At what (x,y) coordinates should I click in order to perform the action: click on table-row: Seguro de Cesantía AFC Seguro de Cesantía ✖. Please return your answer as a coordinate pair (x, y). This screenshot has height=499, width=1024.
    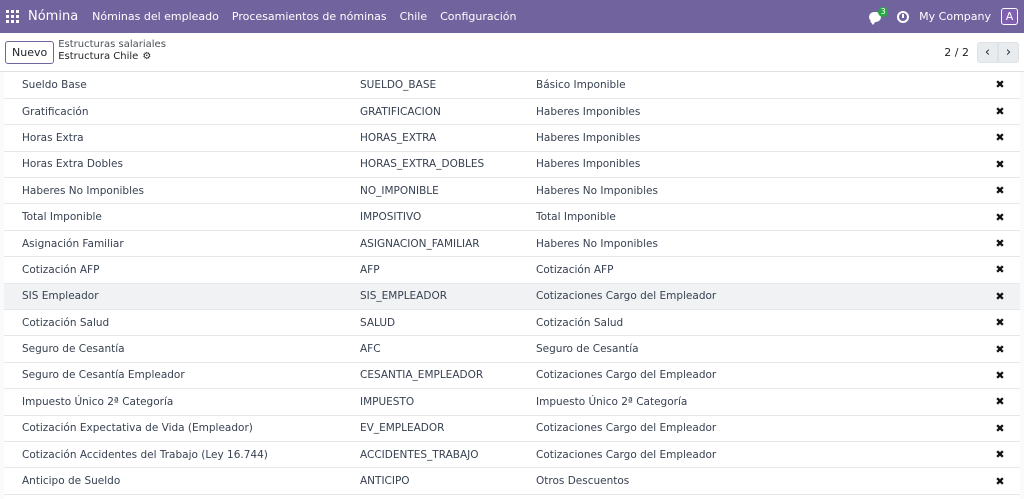
    Looking at the image, I should click on (512, 349).